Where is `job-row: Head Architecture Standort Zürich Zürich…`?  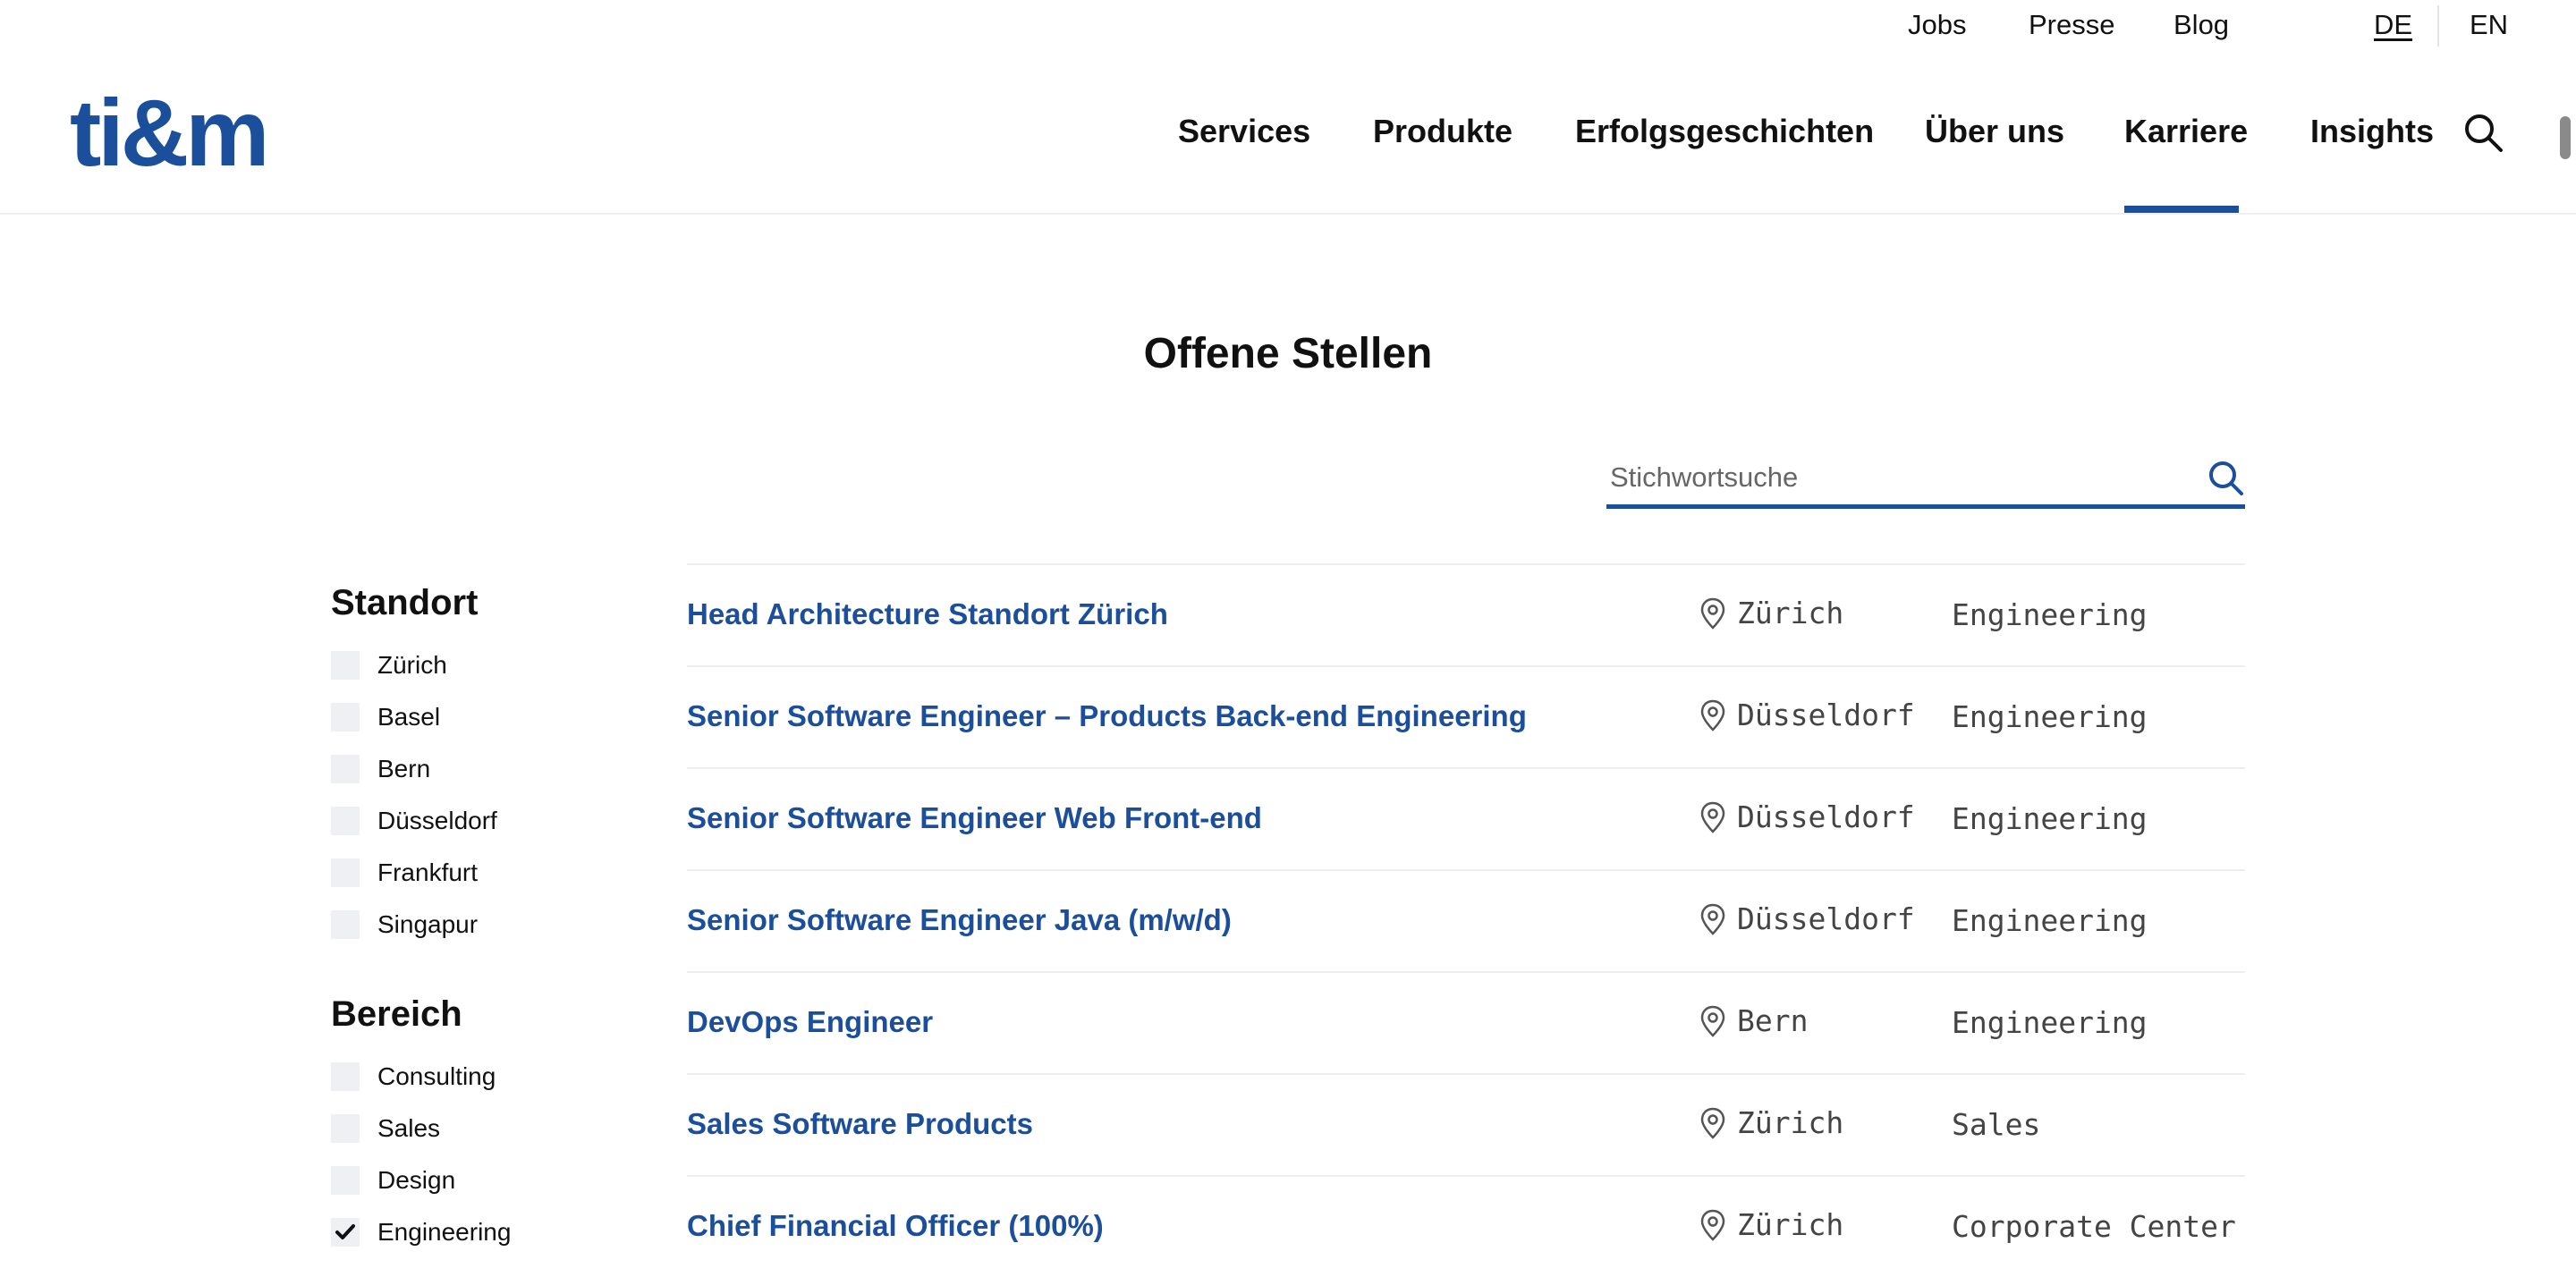
job-row: Head Architecture Standort Zürich Zürich… is located at coordinates (1466, 614).